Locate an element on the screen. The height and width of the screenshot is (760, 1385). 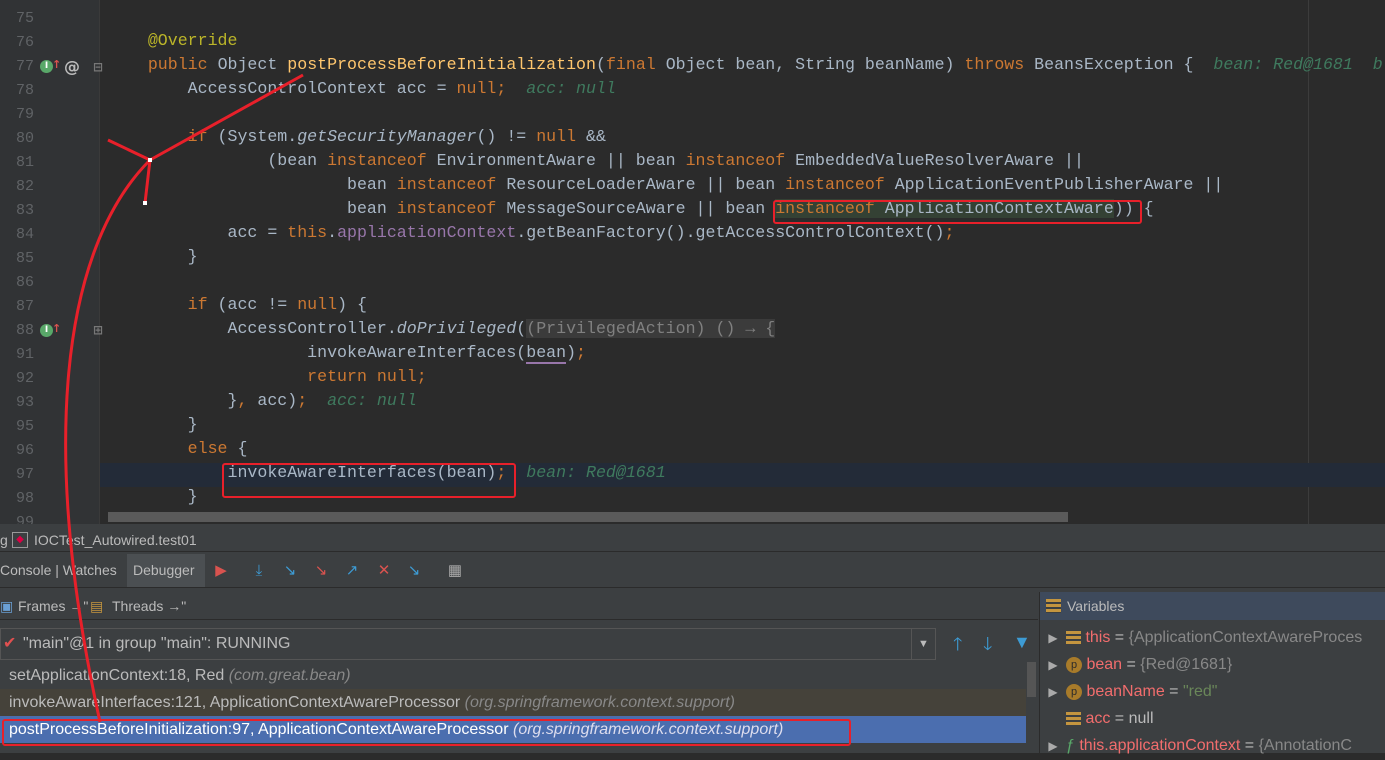
highlight-box-applicationcontextaware is located at coordinates (957, 212).